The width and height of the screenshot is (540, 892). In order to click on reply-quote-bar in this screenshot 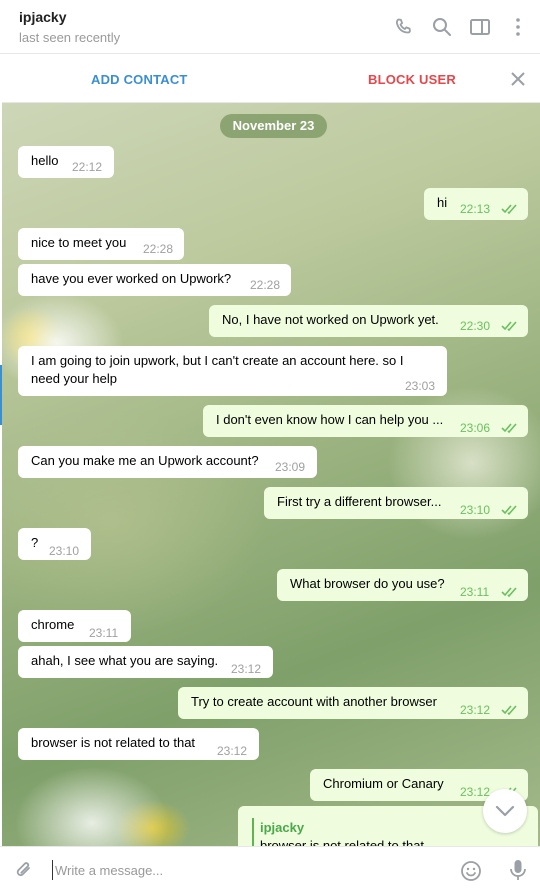, I will do `click(253, 832)`.